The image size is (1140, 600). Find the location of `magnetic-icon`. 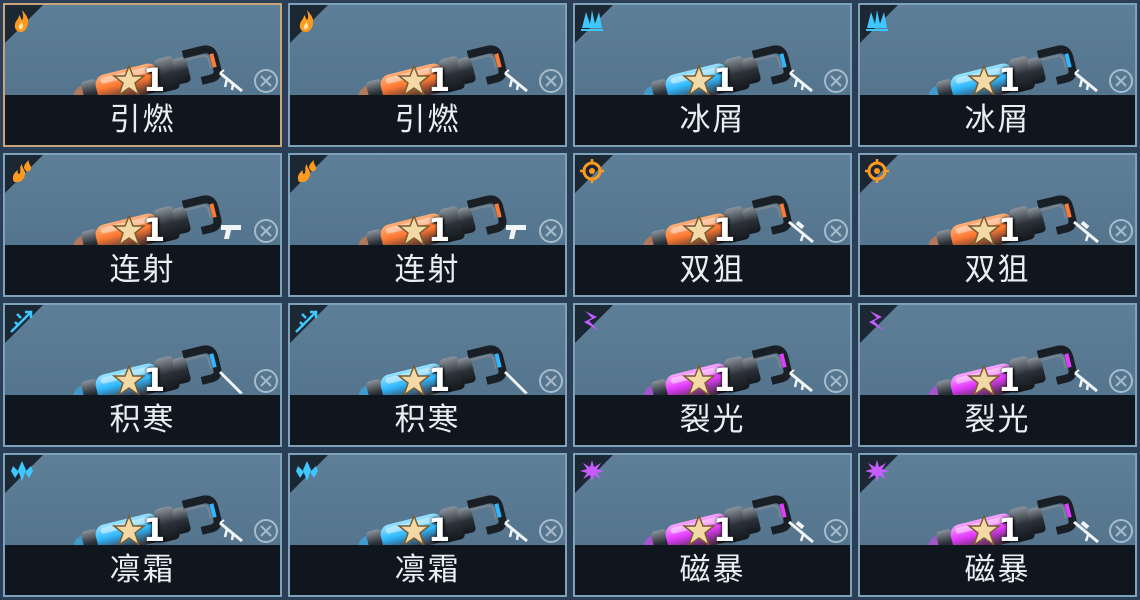

magnetic-icon is located at coordinates (877, 471).